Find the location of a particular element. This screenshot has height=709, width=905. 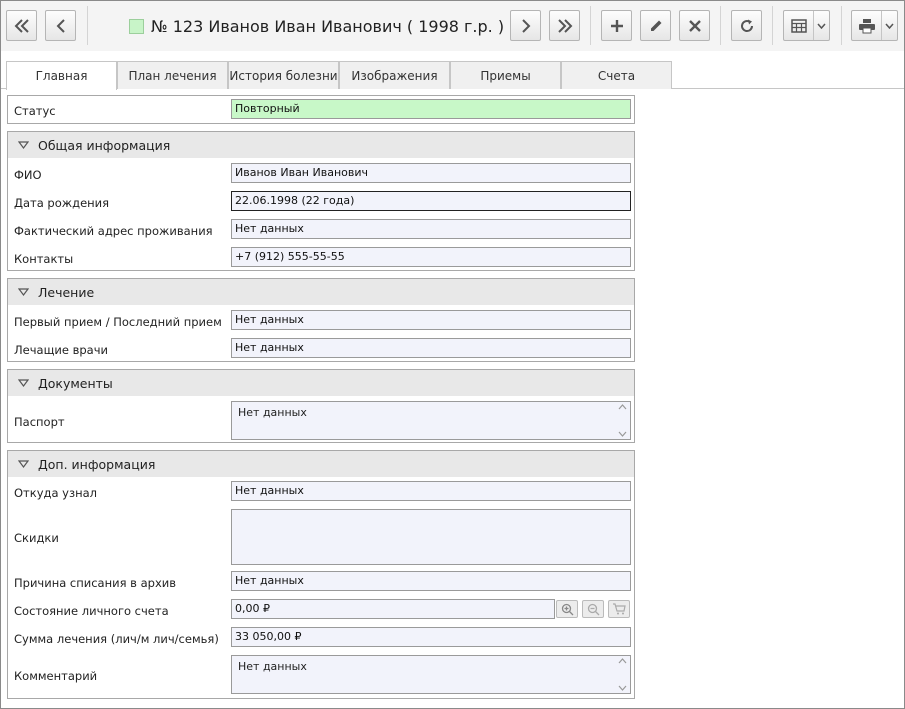

passport-field: Нет данных is located at coordinates (431, 420).